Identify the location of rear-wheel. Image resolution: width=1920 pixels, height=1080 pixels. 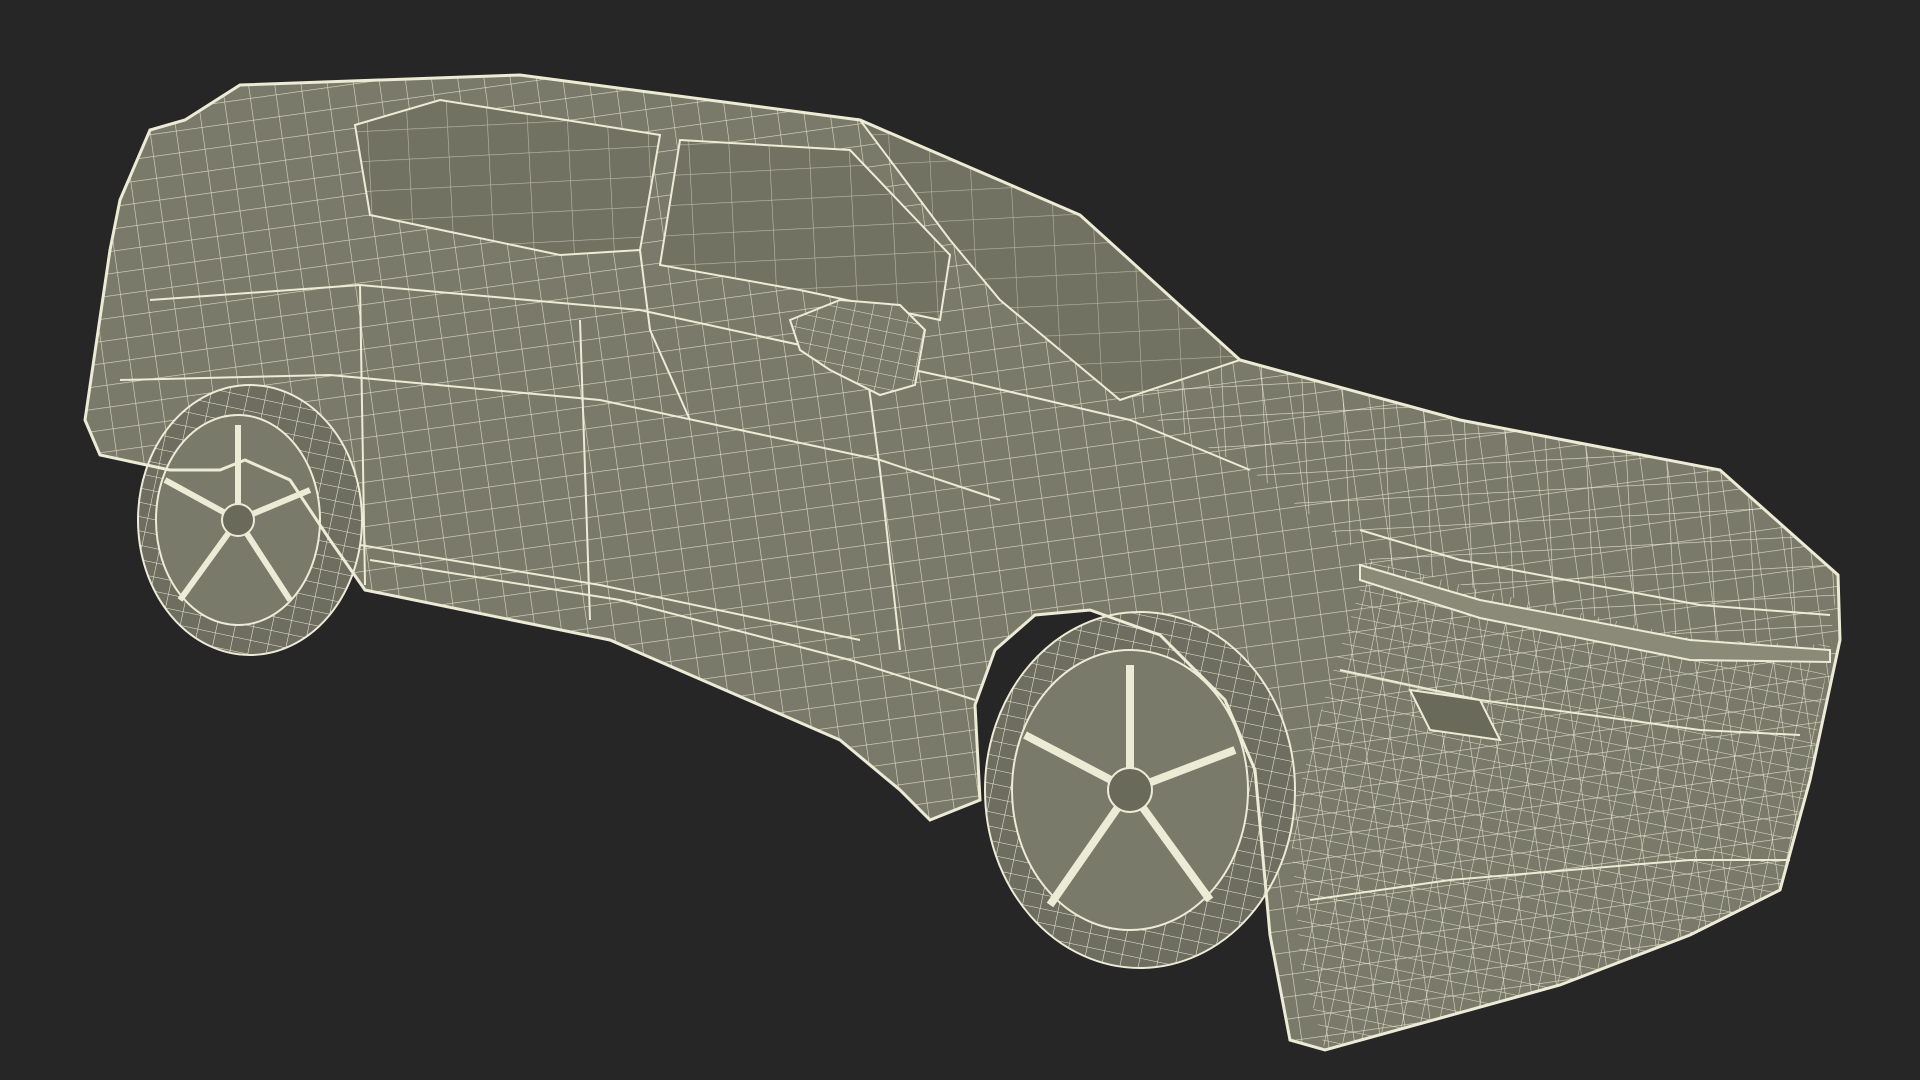
(250, 520).